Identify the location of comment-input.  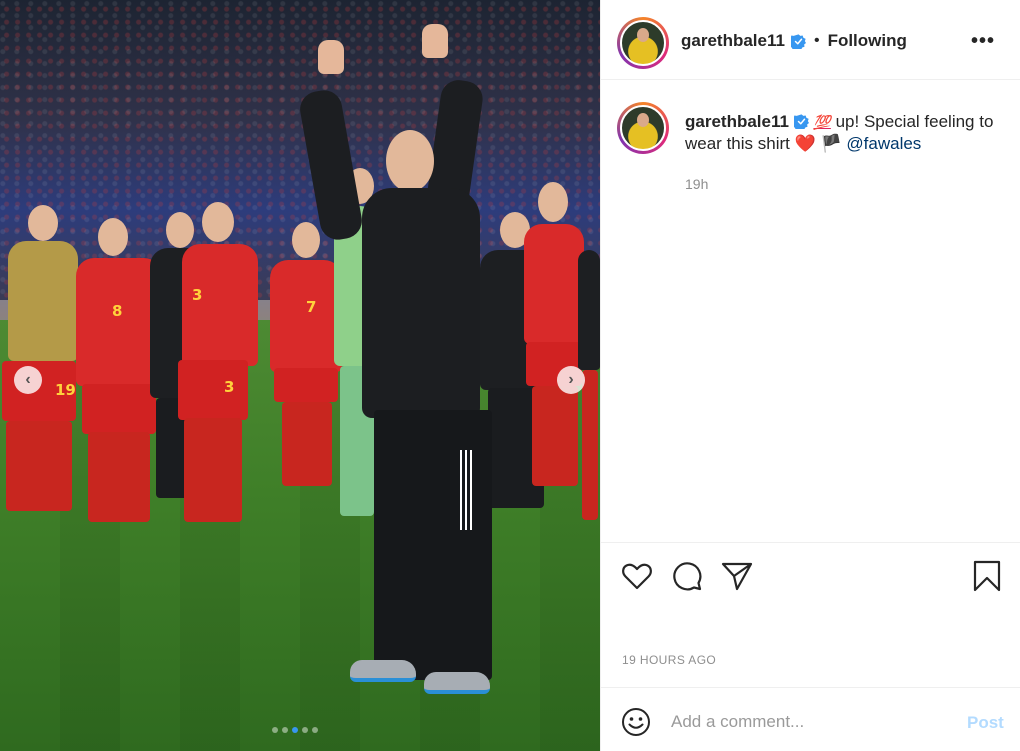
(806, 722).